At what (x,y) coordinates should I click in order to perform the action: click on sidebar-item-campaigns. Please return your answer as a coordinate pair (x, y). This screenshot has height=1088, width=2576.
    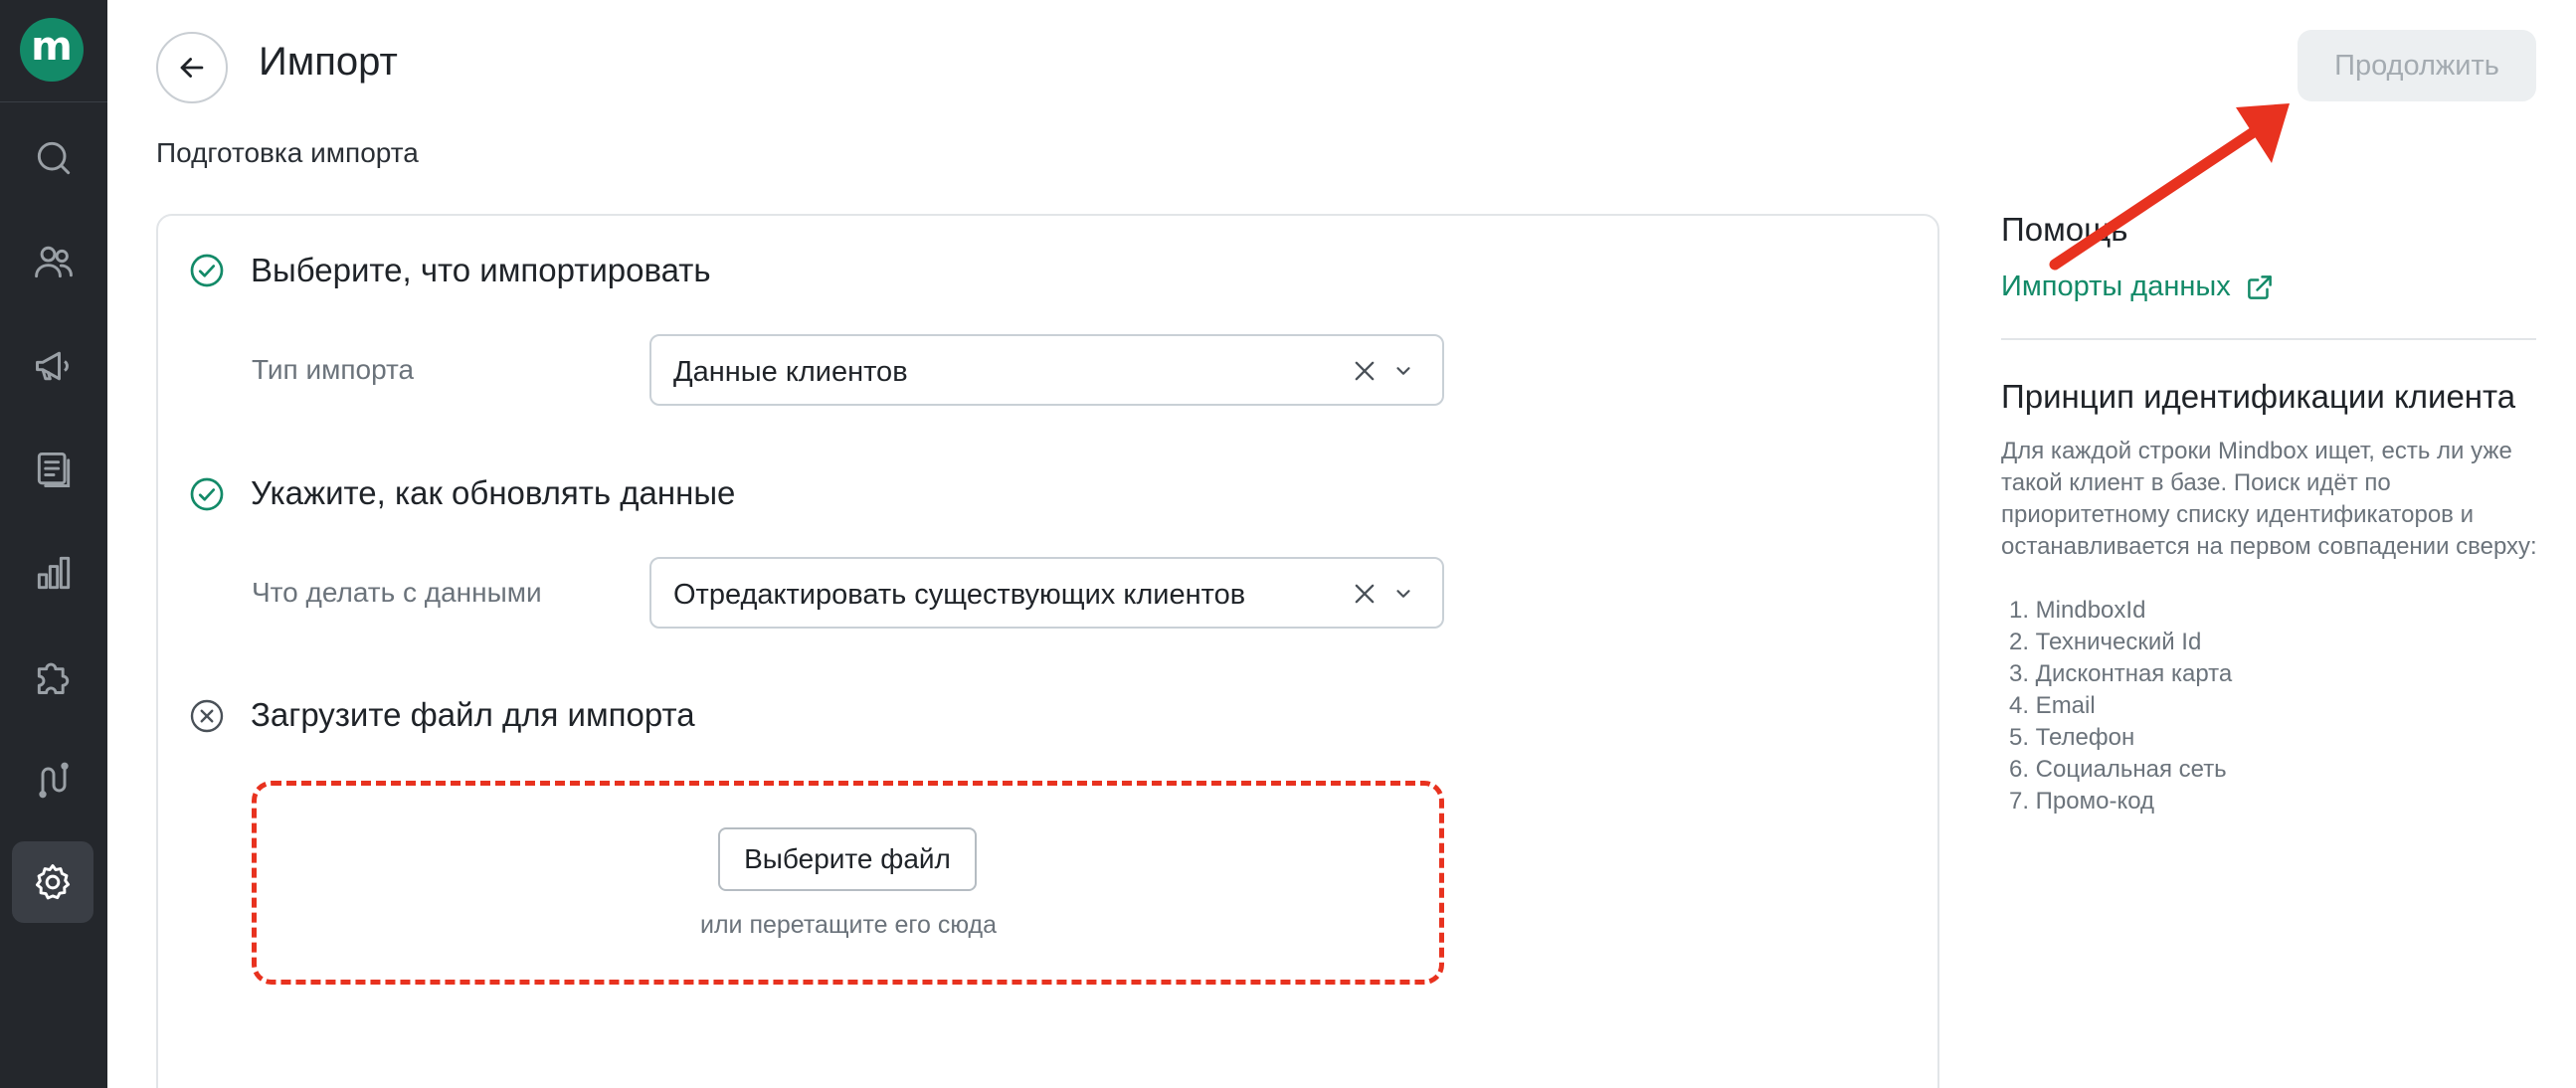
    Looking at the image, I should click on (54, 366).